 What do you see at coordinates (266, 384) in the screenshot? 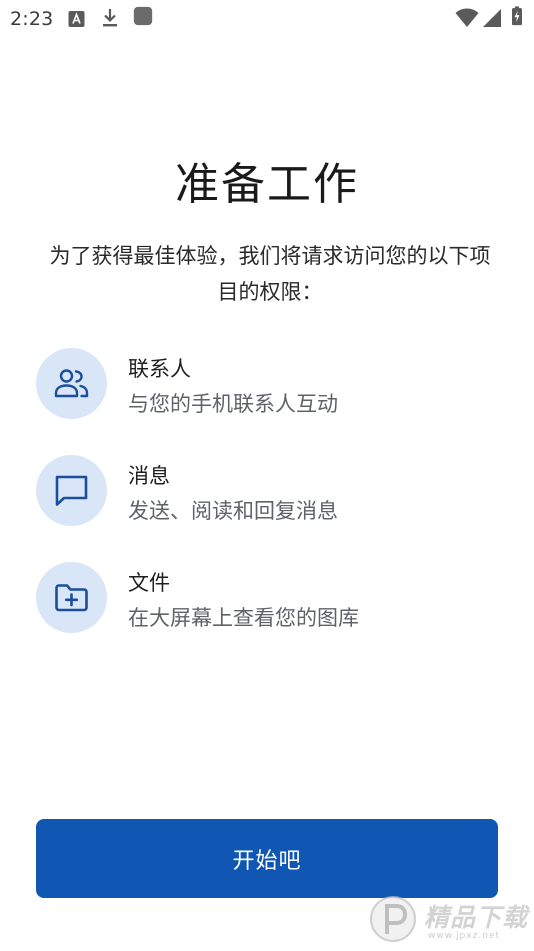
I see `permission-contacts: 联系人 与您的手机联系人互动` at bounding box center [266, 384].